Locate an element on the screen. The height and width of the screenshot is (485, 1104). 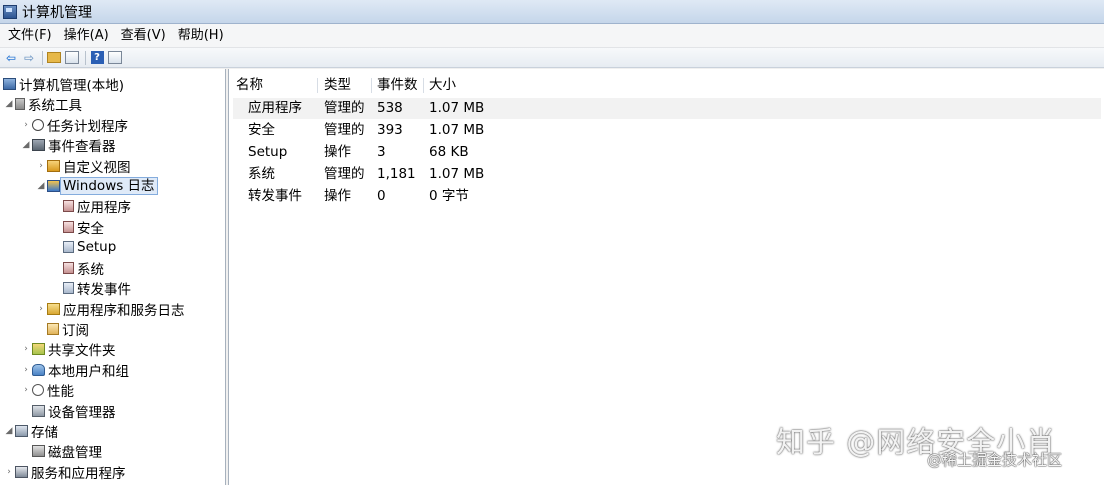
tree-item-label: 设备管理器 is located at coordinates (82, 412).